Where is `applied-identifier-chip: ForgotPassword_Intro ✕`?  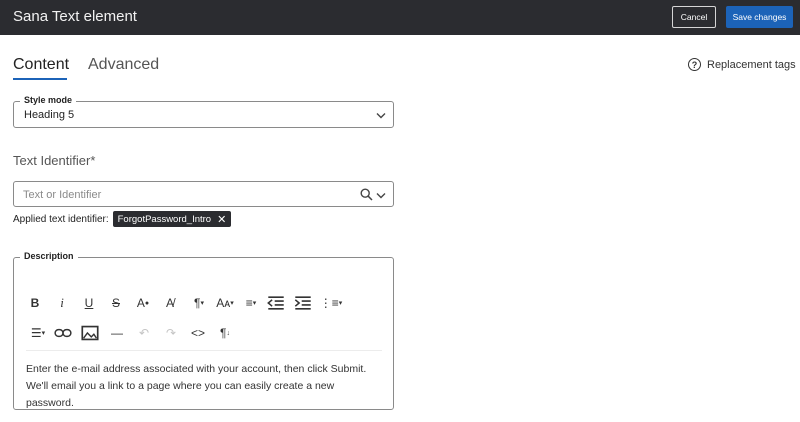 applied-identifier-chip: ForgotPassword_Intro ✕ is located at coordinates (172, 219).